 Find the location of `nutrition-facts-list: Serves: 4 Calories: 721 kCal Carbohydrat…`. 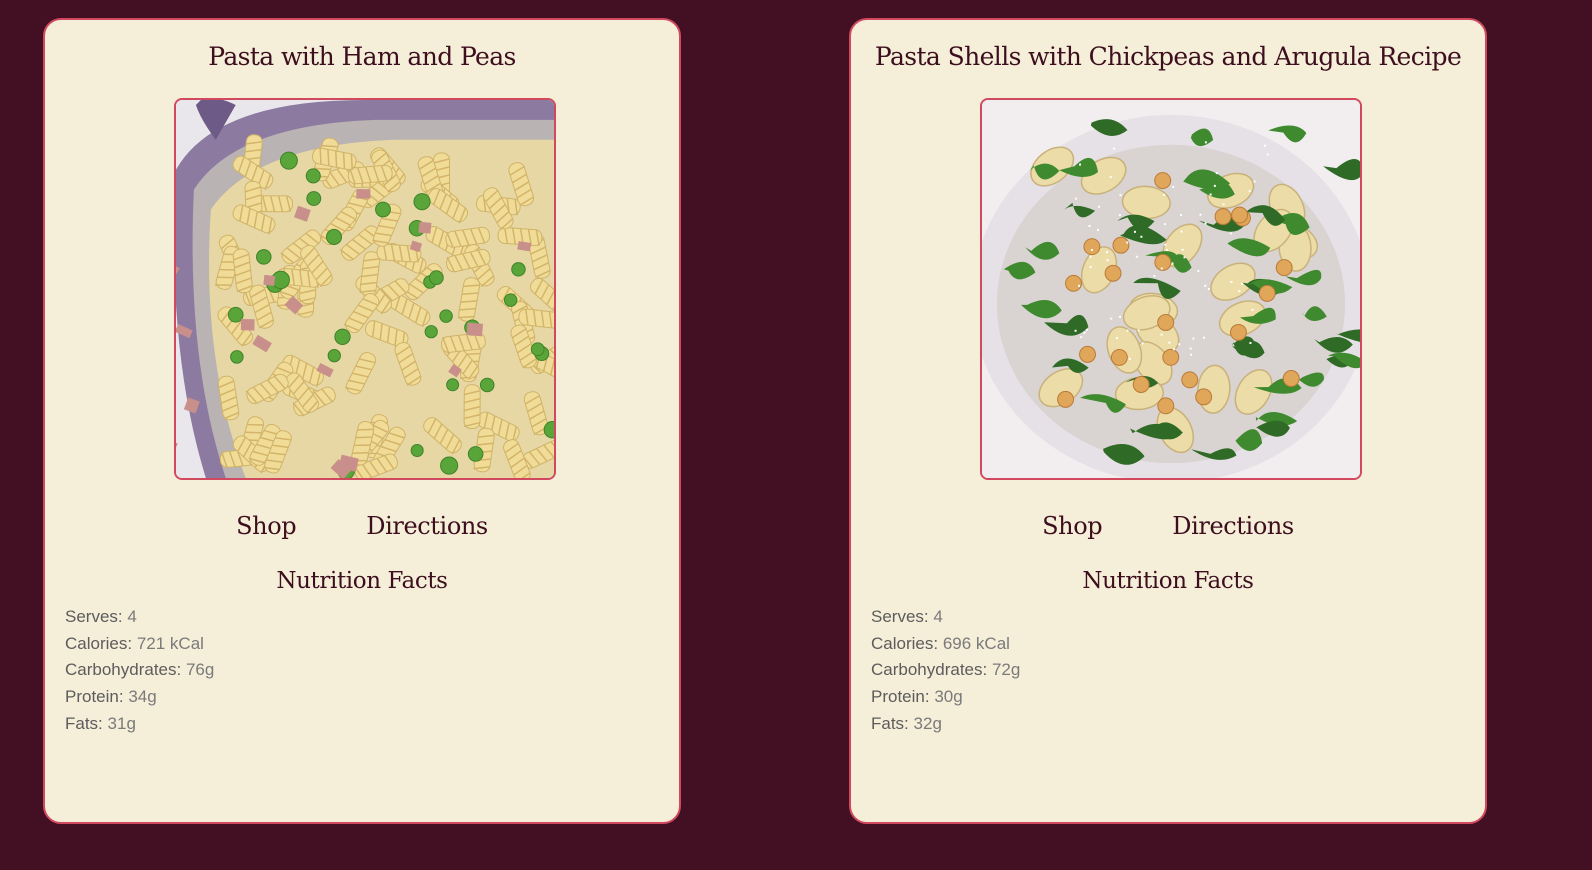

nutrition-facts-list: Serves: 4 Calories: 721 kCal Carbohydrat… is located at coordinates (139, 671).